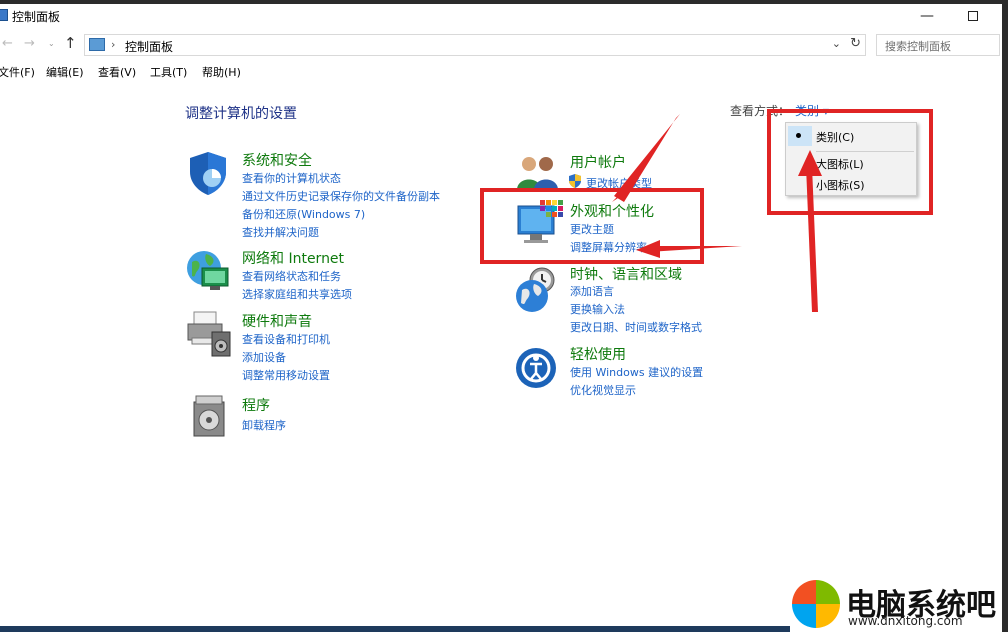  What do you see at coordinates (695, 249) in the screenshot?
I see `arrow-to-resolution` at bounding box center [695, 249].